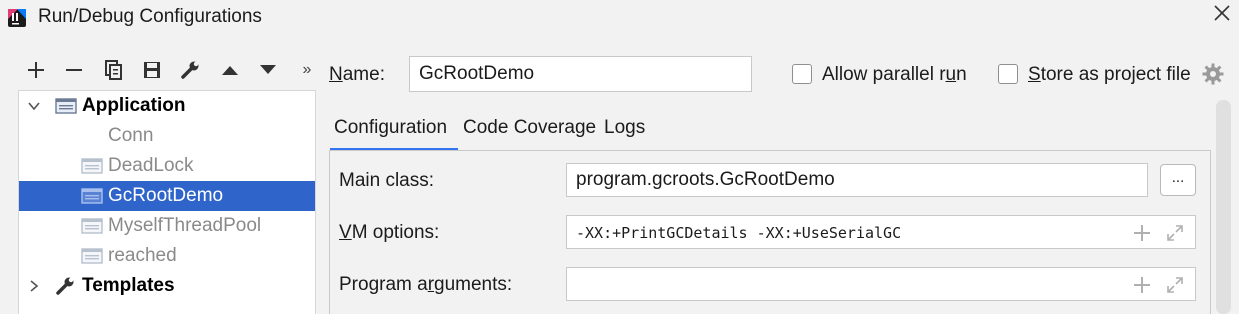 Image resolution: width=1239 pixels, height=314 pixels. I want to click on copy-button, so click(114, 70).